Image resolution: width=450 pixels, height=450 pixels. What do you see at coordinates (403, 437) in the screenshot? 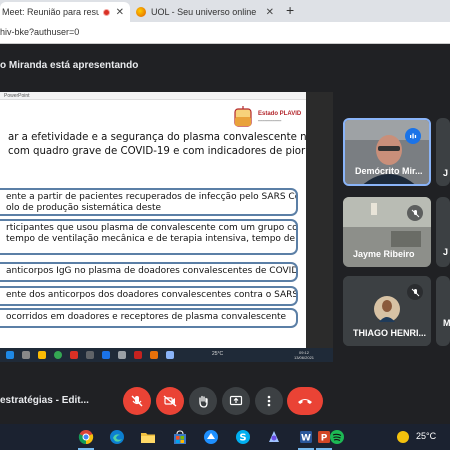
I see `weather-sun-icon` at bounding box center [403, 437].